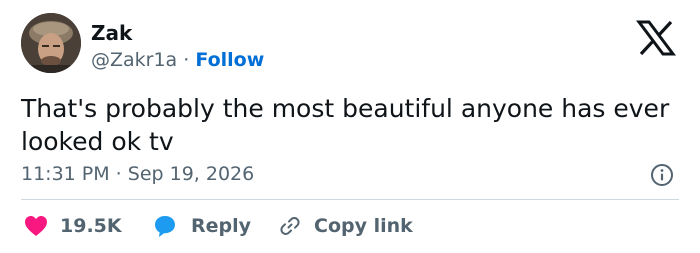 Image resolution: width=700 pixels, height=253 pixels. Describe the element at coordinates (165, 226) in the screenshot. I see `speech-bubble-icon` at that location.